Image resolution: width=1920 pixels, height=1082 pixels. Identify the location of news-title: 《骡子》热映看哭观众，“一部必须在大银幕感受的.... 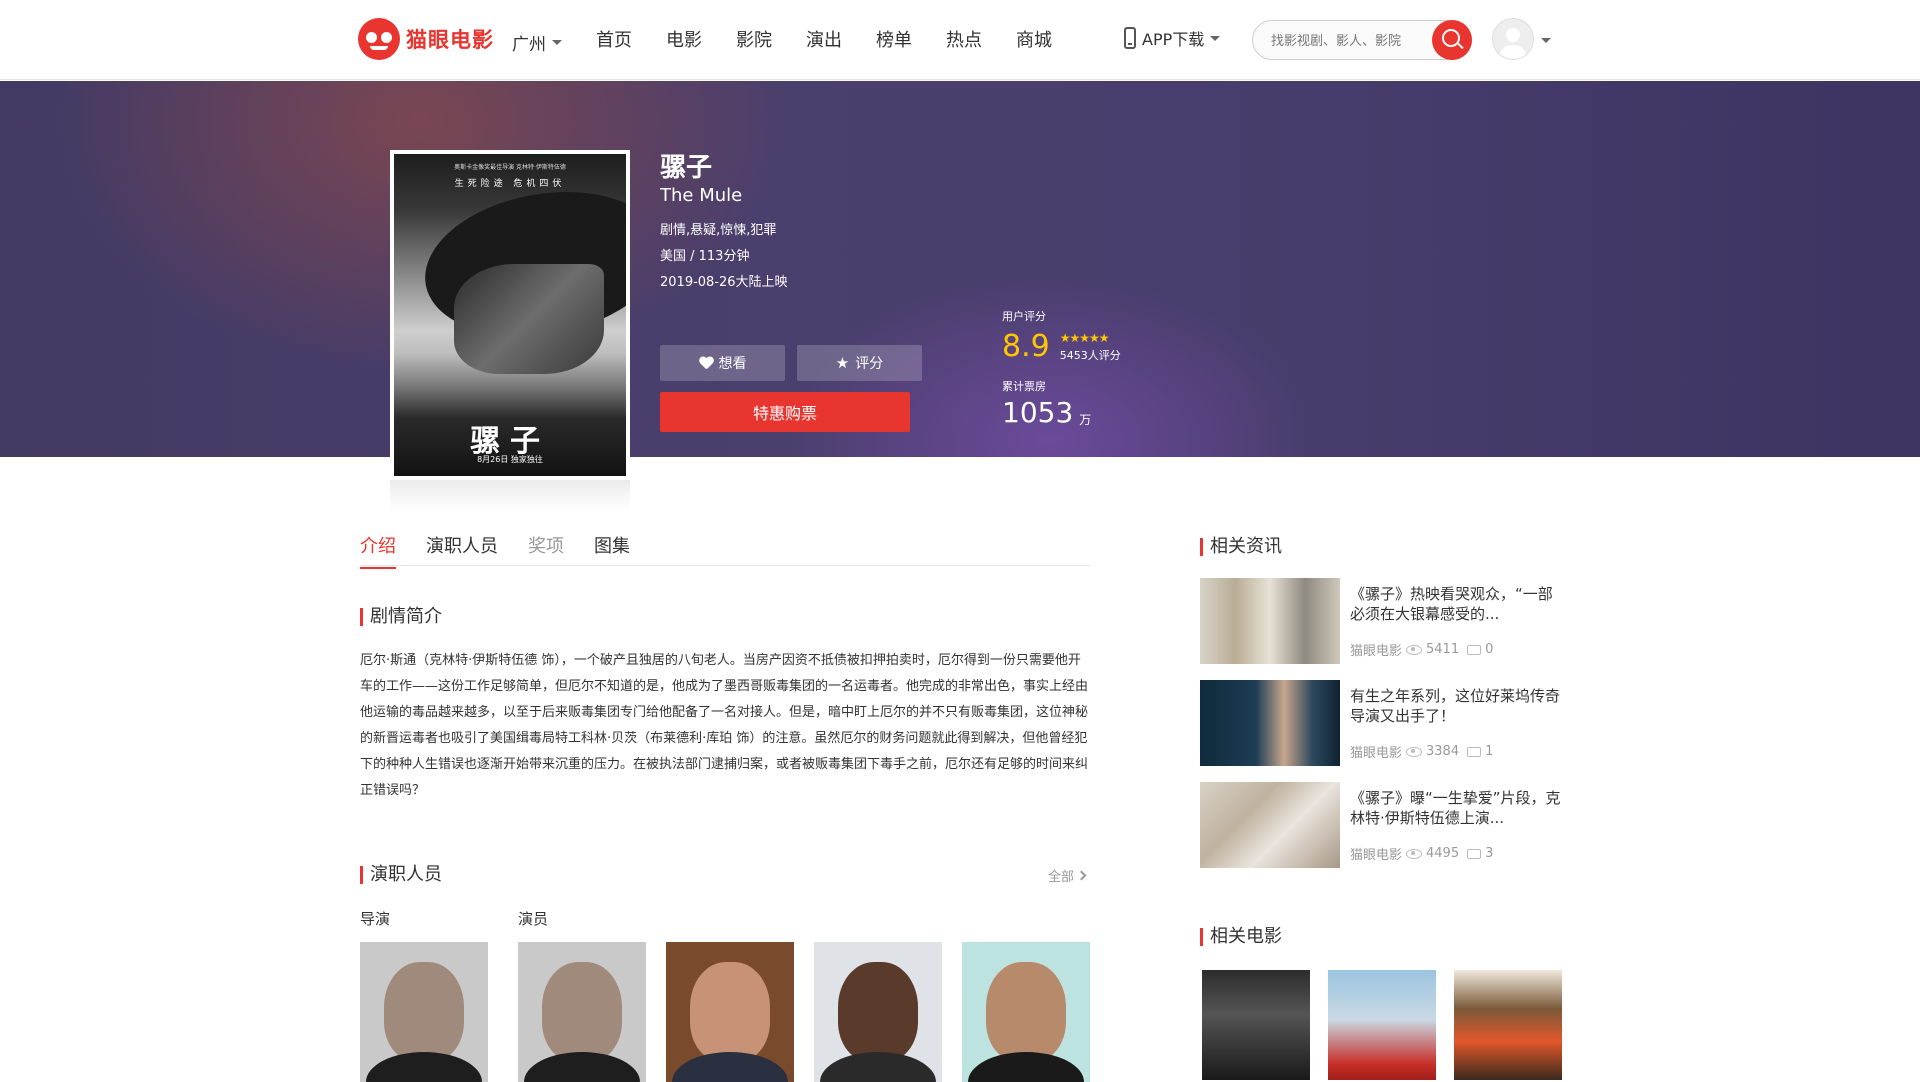
(1451, 604).